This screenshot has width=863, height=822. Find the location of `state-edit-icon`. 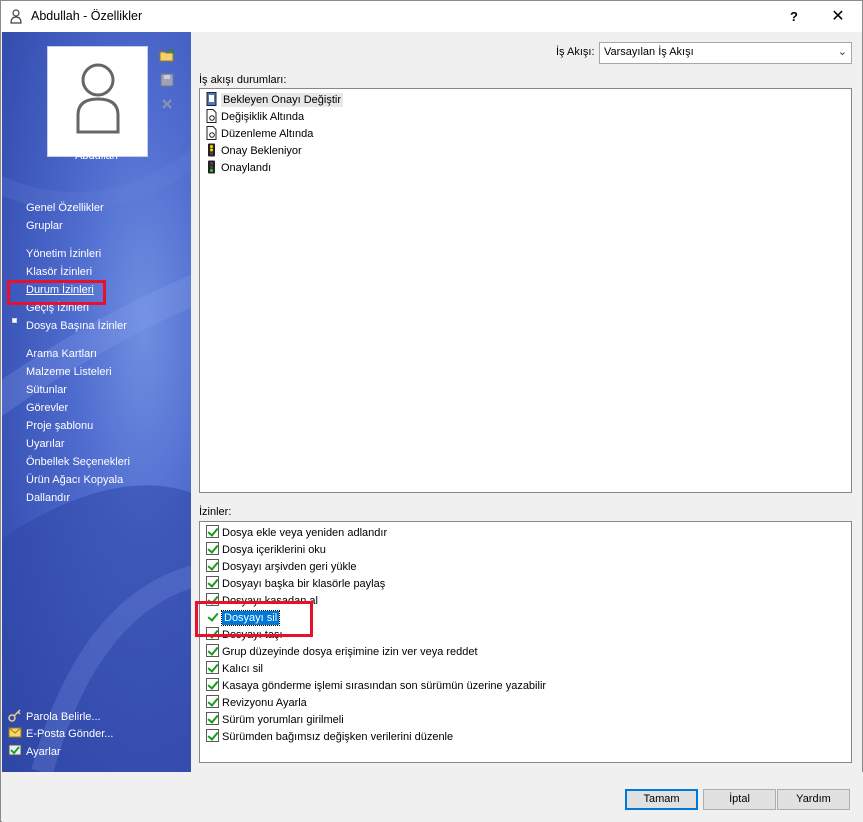

state-edit-icon is located at coordinates (211, 133).